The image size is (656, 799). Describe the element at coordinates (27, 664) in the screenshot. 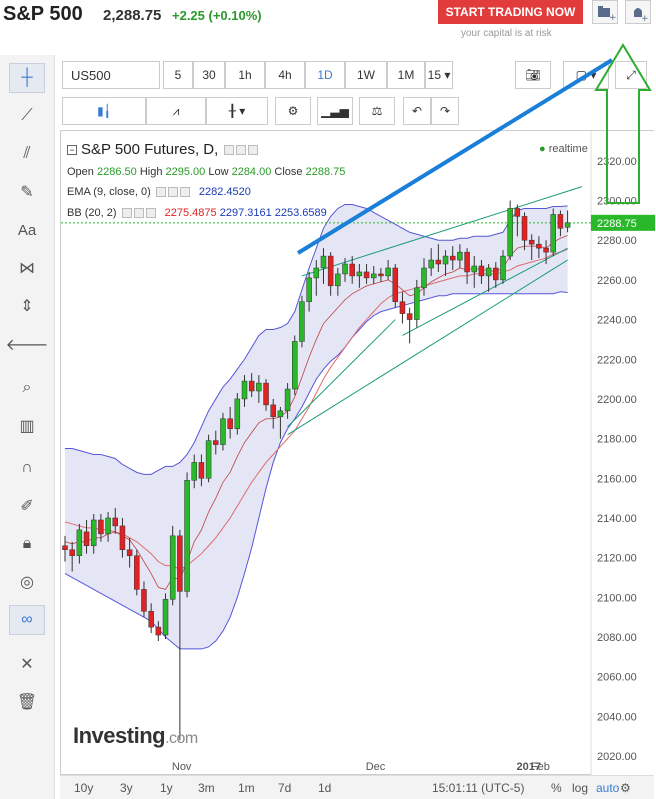

I see `settings-tool: ✕` at that location.